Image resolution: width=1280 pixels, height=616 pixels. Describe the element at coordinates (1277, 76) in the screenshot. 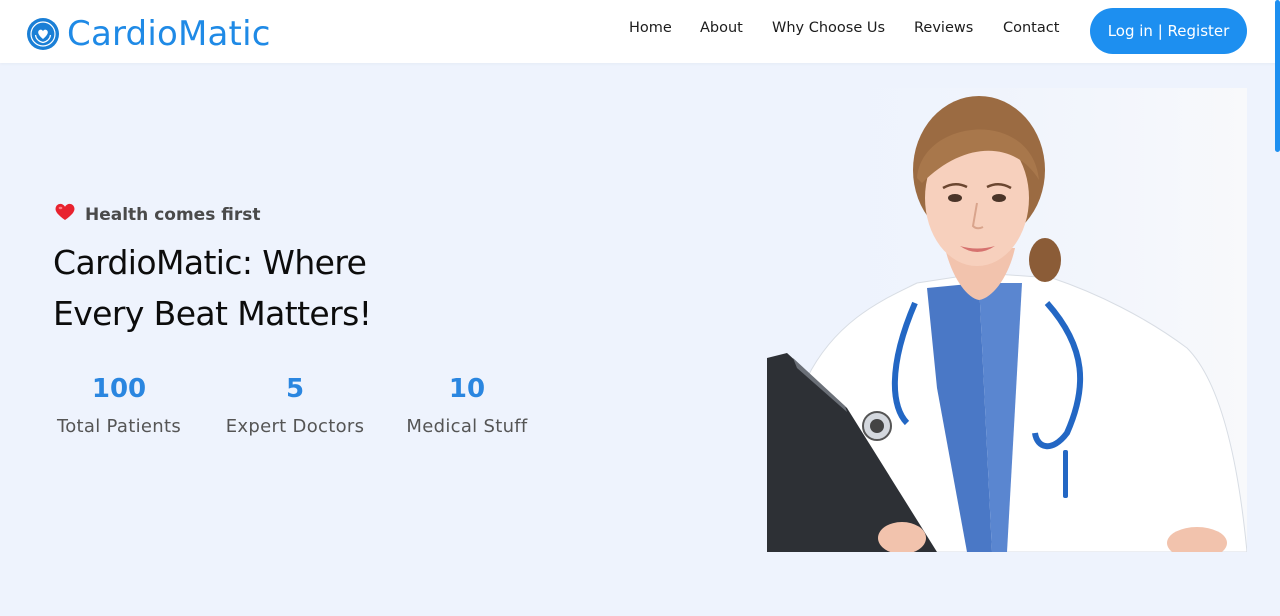

I see `page-scrollbar` at that location.